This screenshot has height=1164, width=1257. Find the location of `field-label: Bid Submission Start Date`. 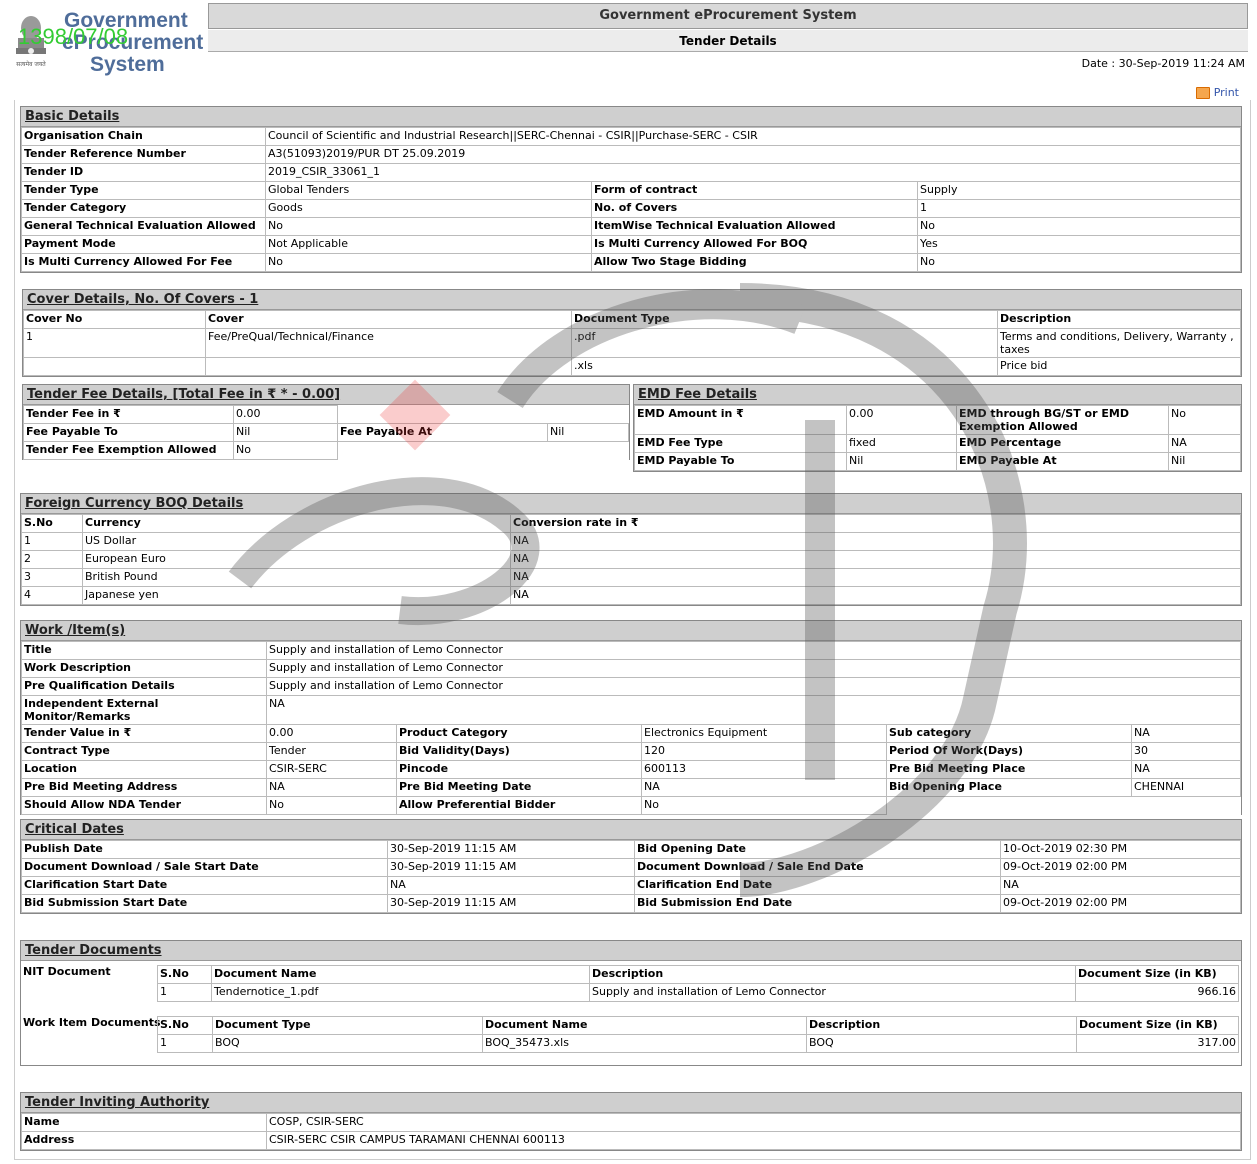

field-label: Bid Submission Start Date is located at coordinates (204, 903).